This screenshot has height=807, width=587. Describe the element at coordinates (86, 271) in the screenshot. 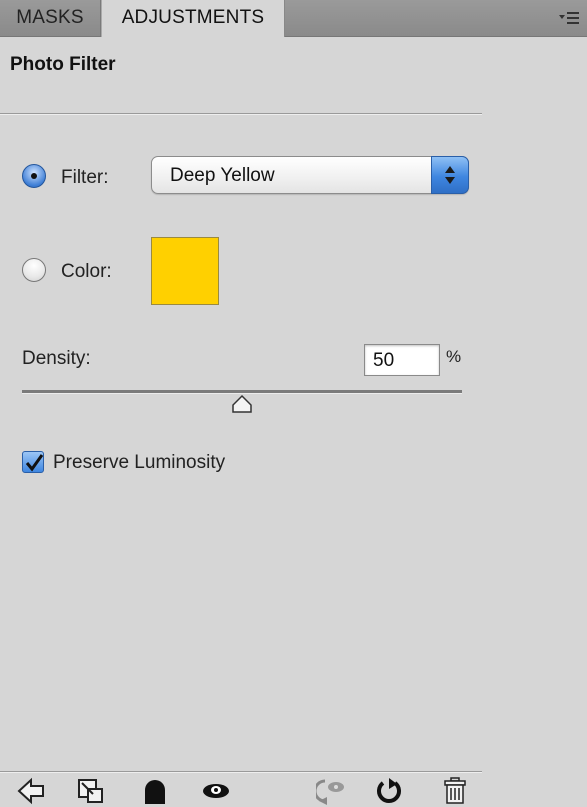

I see `color-label: Color:` at that location.